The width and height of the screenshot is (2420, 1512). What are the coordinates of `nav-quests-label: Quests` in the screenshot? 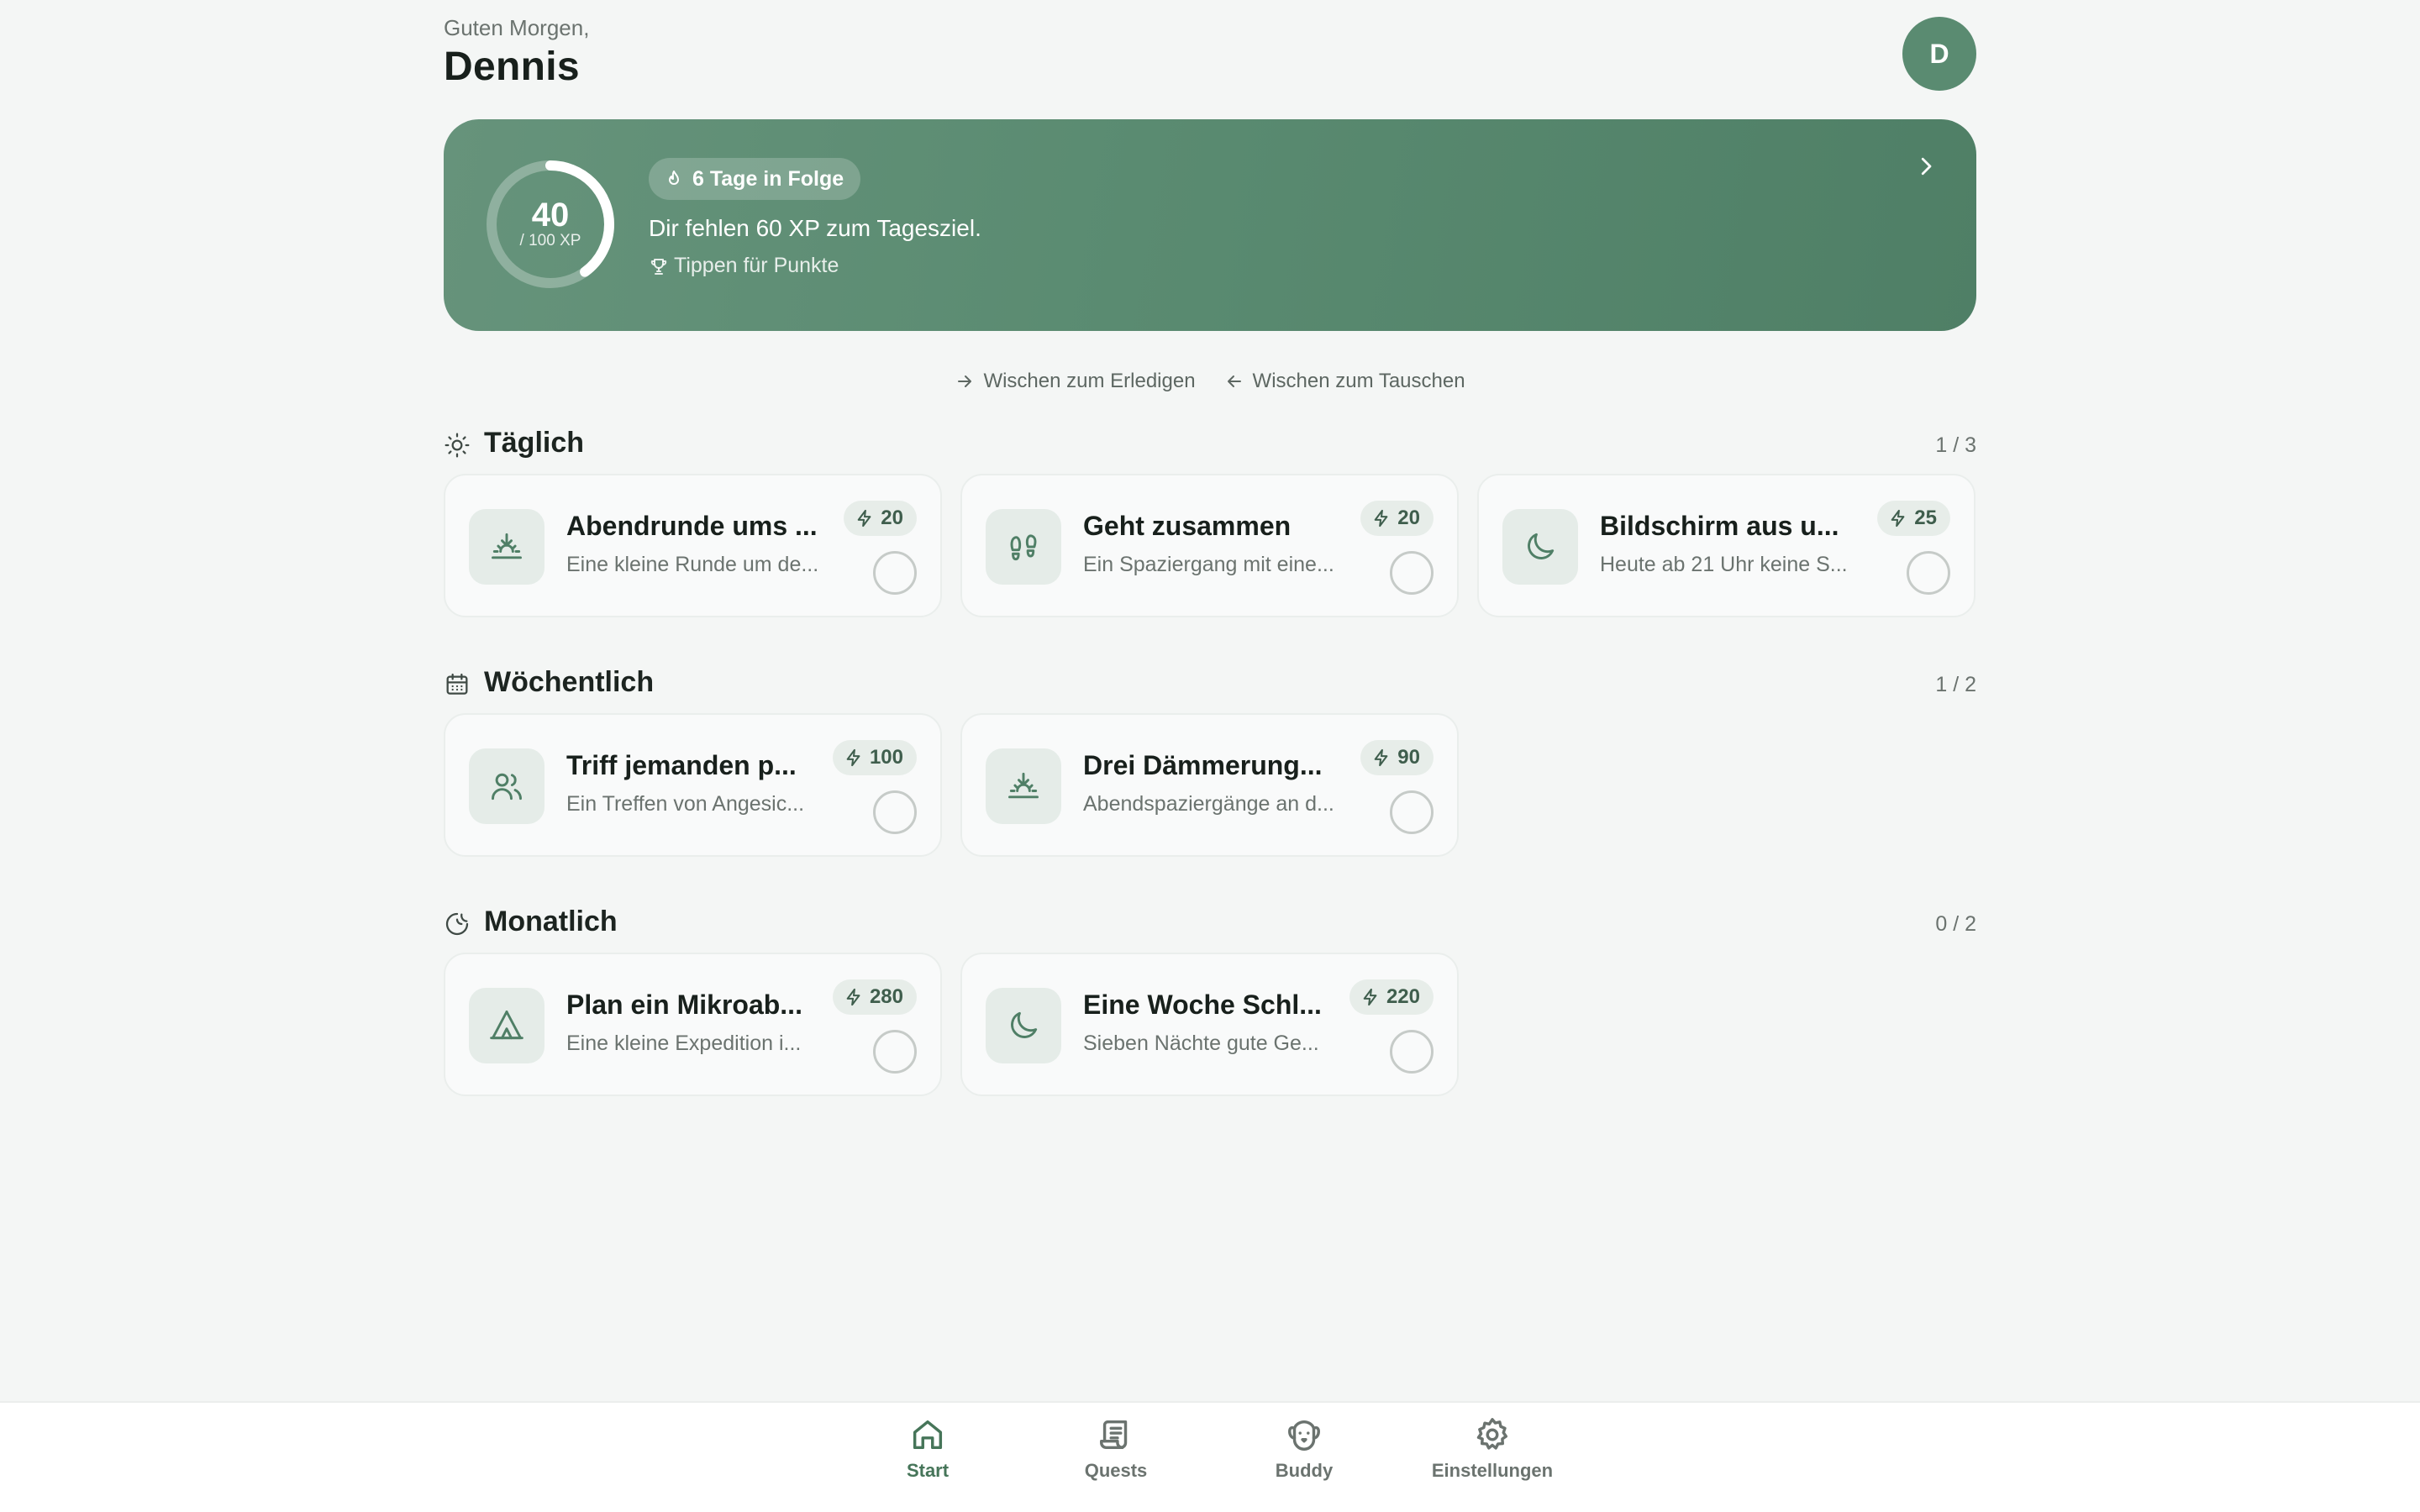 It's located at (1116, 1470).